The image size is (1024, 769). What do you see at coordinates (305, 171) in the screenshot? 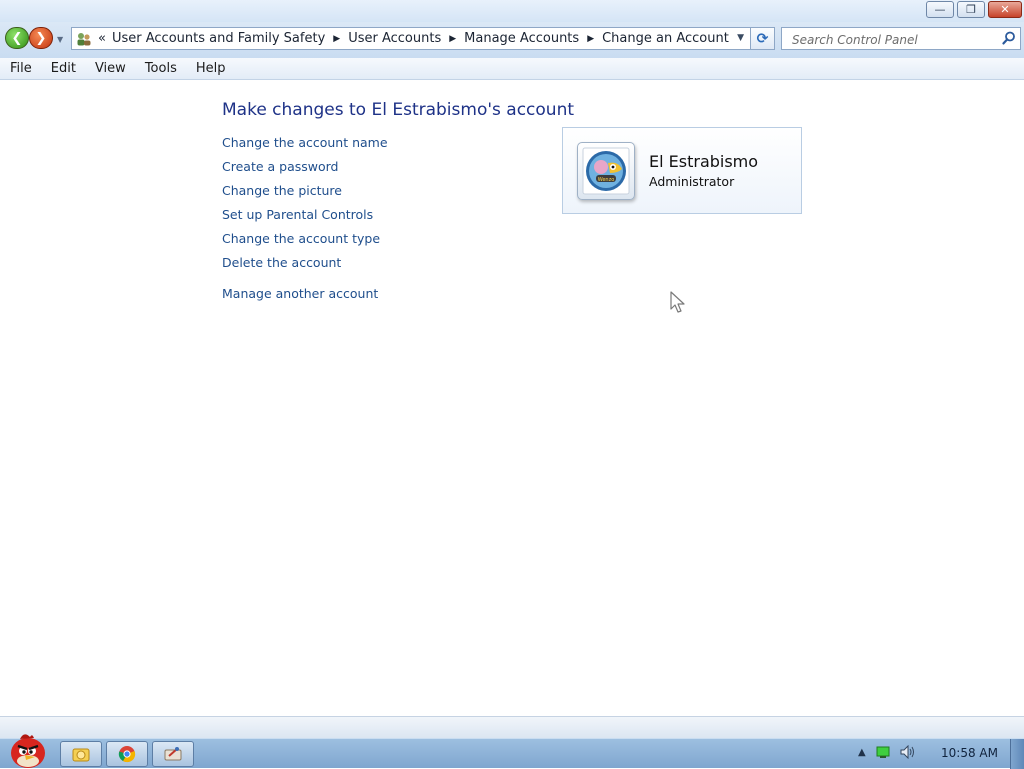
I see `create-password-link: Create a password` at bounding box center [305, 171].